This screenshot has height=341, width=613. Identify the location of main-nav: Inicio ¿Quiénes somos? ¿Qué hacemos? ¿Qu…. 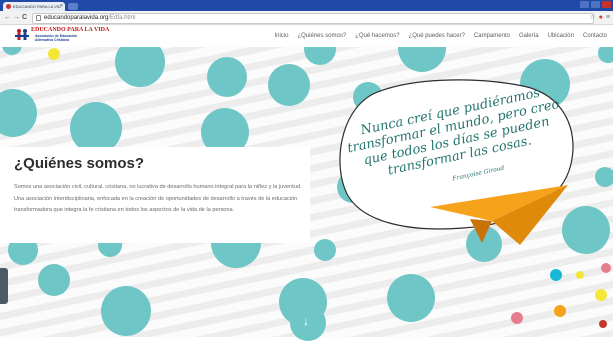
(440, 36).